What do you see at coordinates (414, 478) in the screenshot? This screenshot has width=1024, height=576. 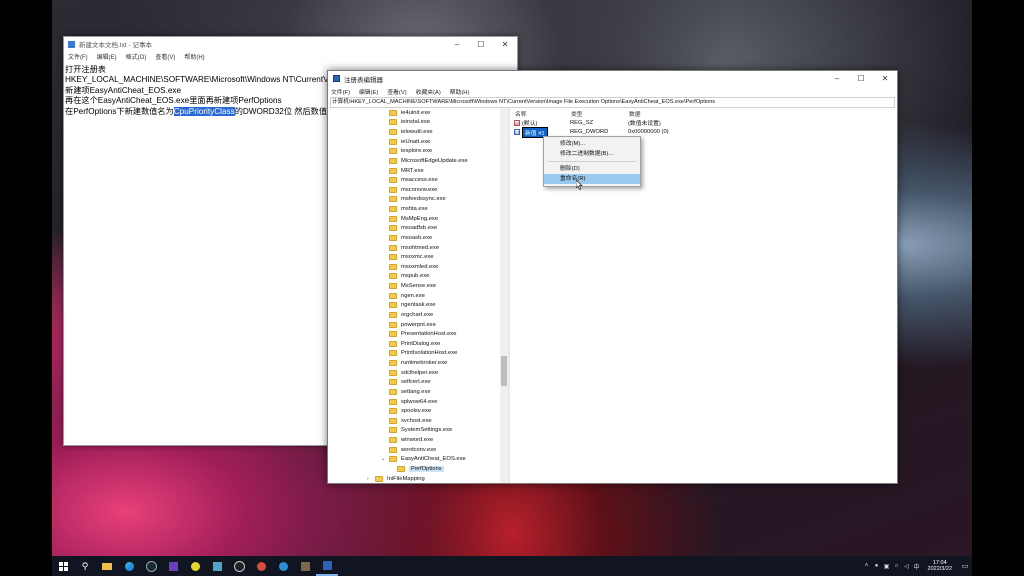 I see `tree-item-inifilemapping: › IniFileMapping` at bounding box center [414, 478].